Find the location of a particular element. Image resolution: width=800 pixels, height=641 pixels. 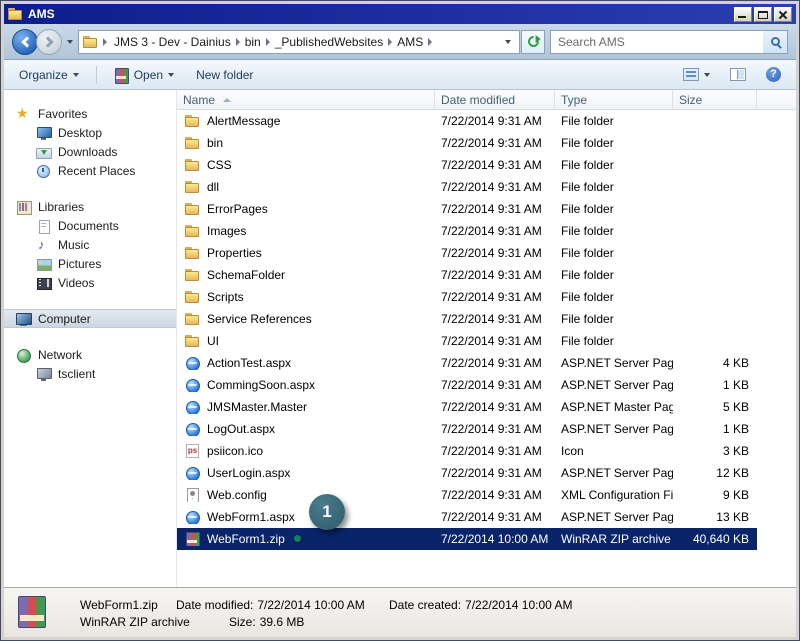

views-button is located at coordinates (696, 74).